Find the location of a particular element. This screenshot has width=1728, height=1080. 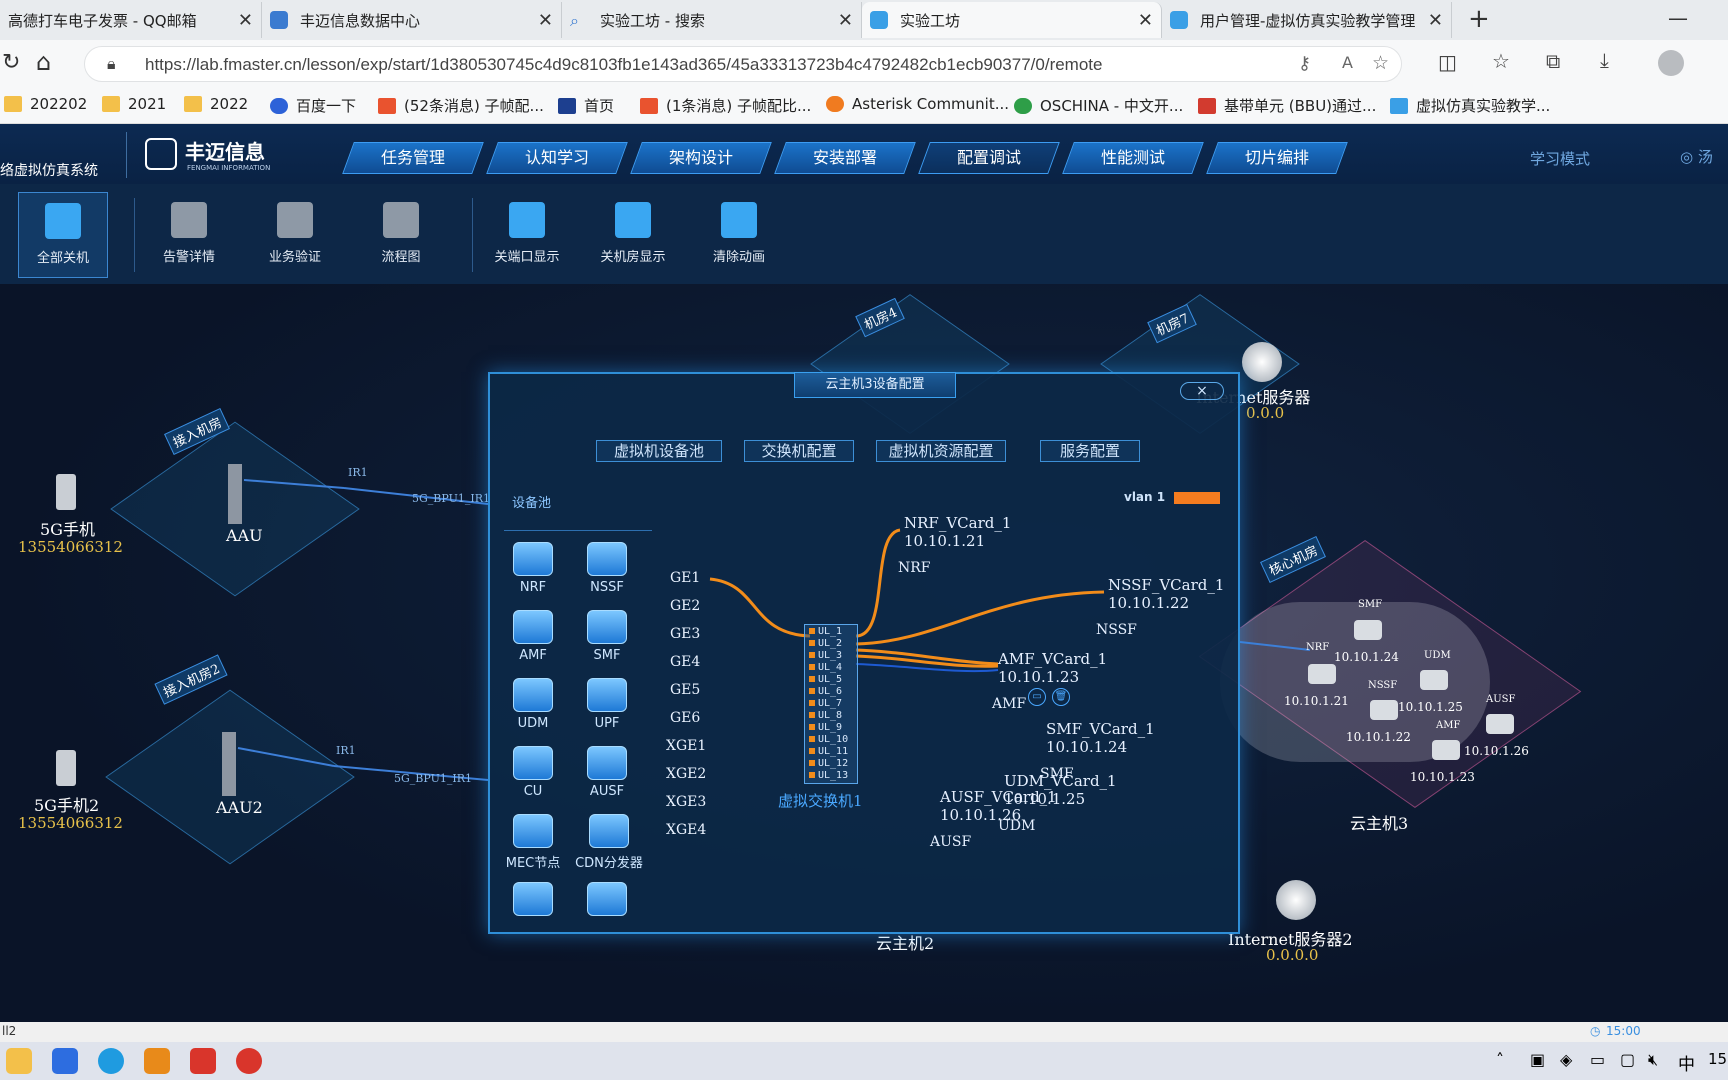

menu-cognitive-learning: 认知学习 is located at coordinates (557, 158).